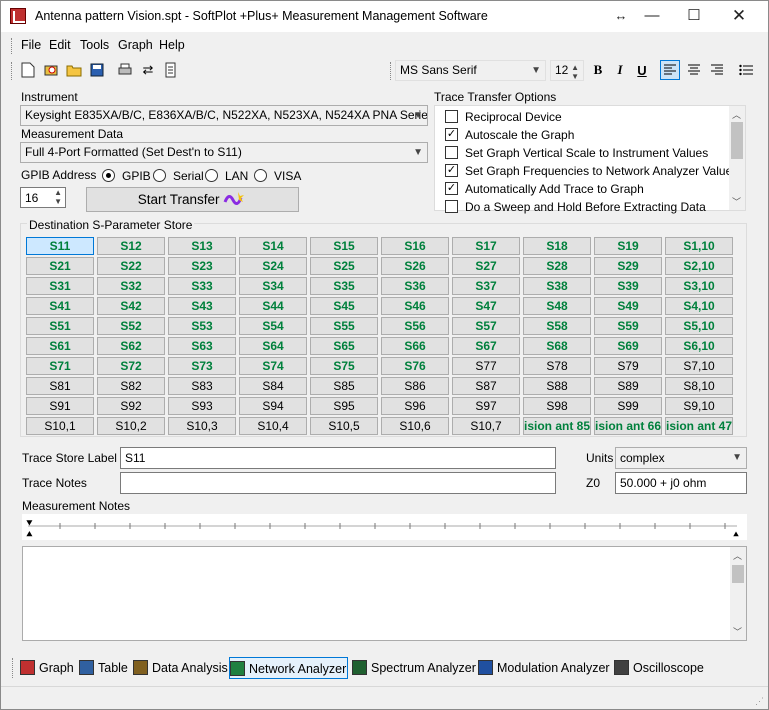 Image resolution: width=769 pixels, height=710 pixels. Describe the element at coordinates (192, 199) in the screenshot. I see `start-transfer-button: Start Transfer` at that location.